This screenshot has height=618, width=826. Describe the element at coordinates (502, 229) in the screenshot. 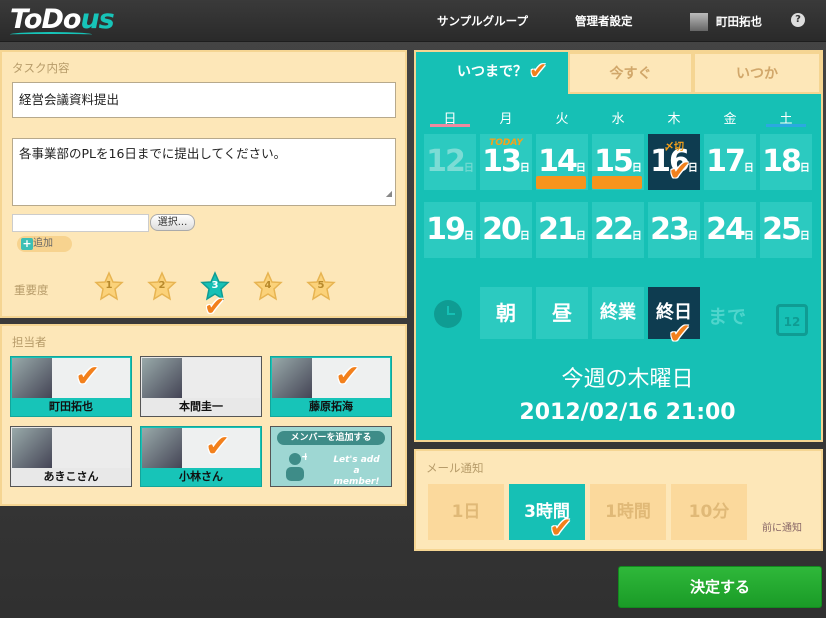

I see `day-number: 20` at that location.